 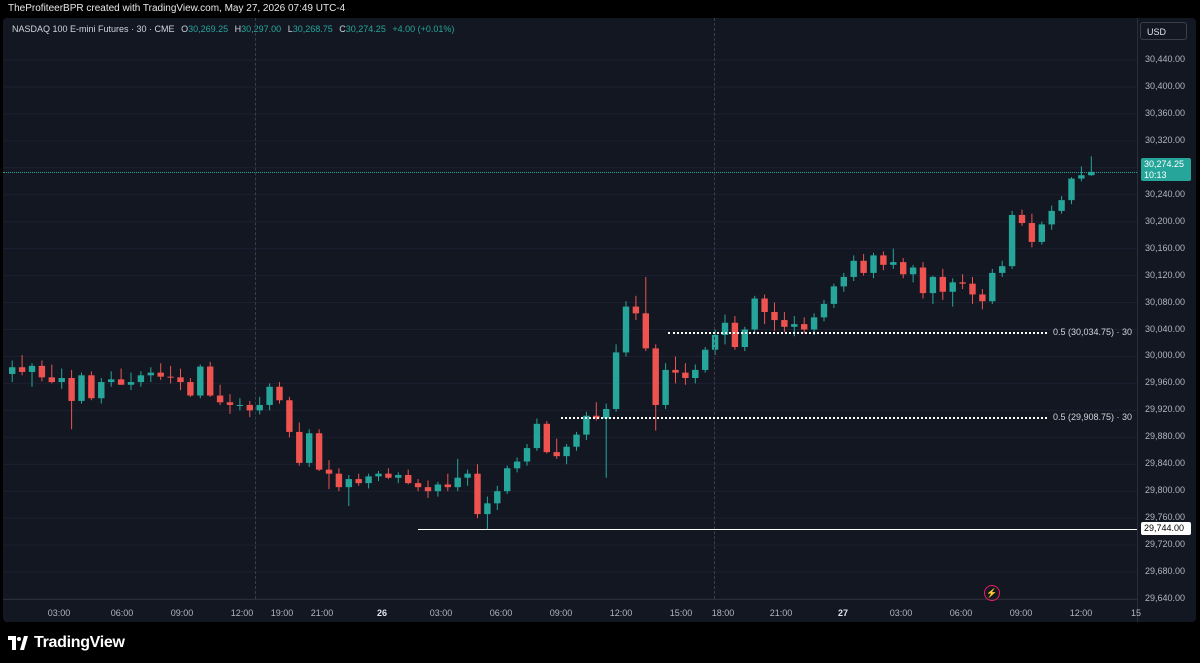 I want to click on tradingview-logo: TradingView, so click(x=66, y=643).